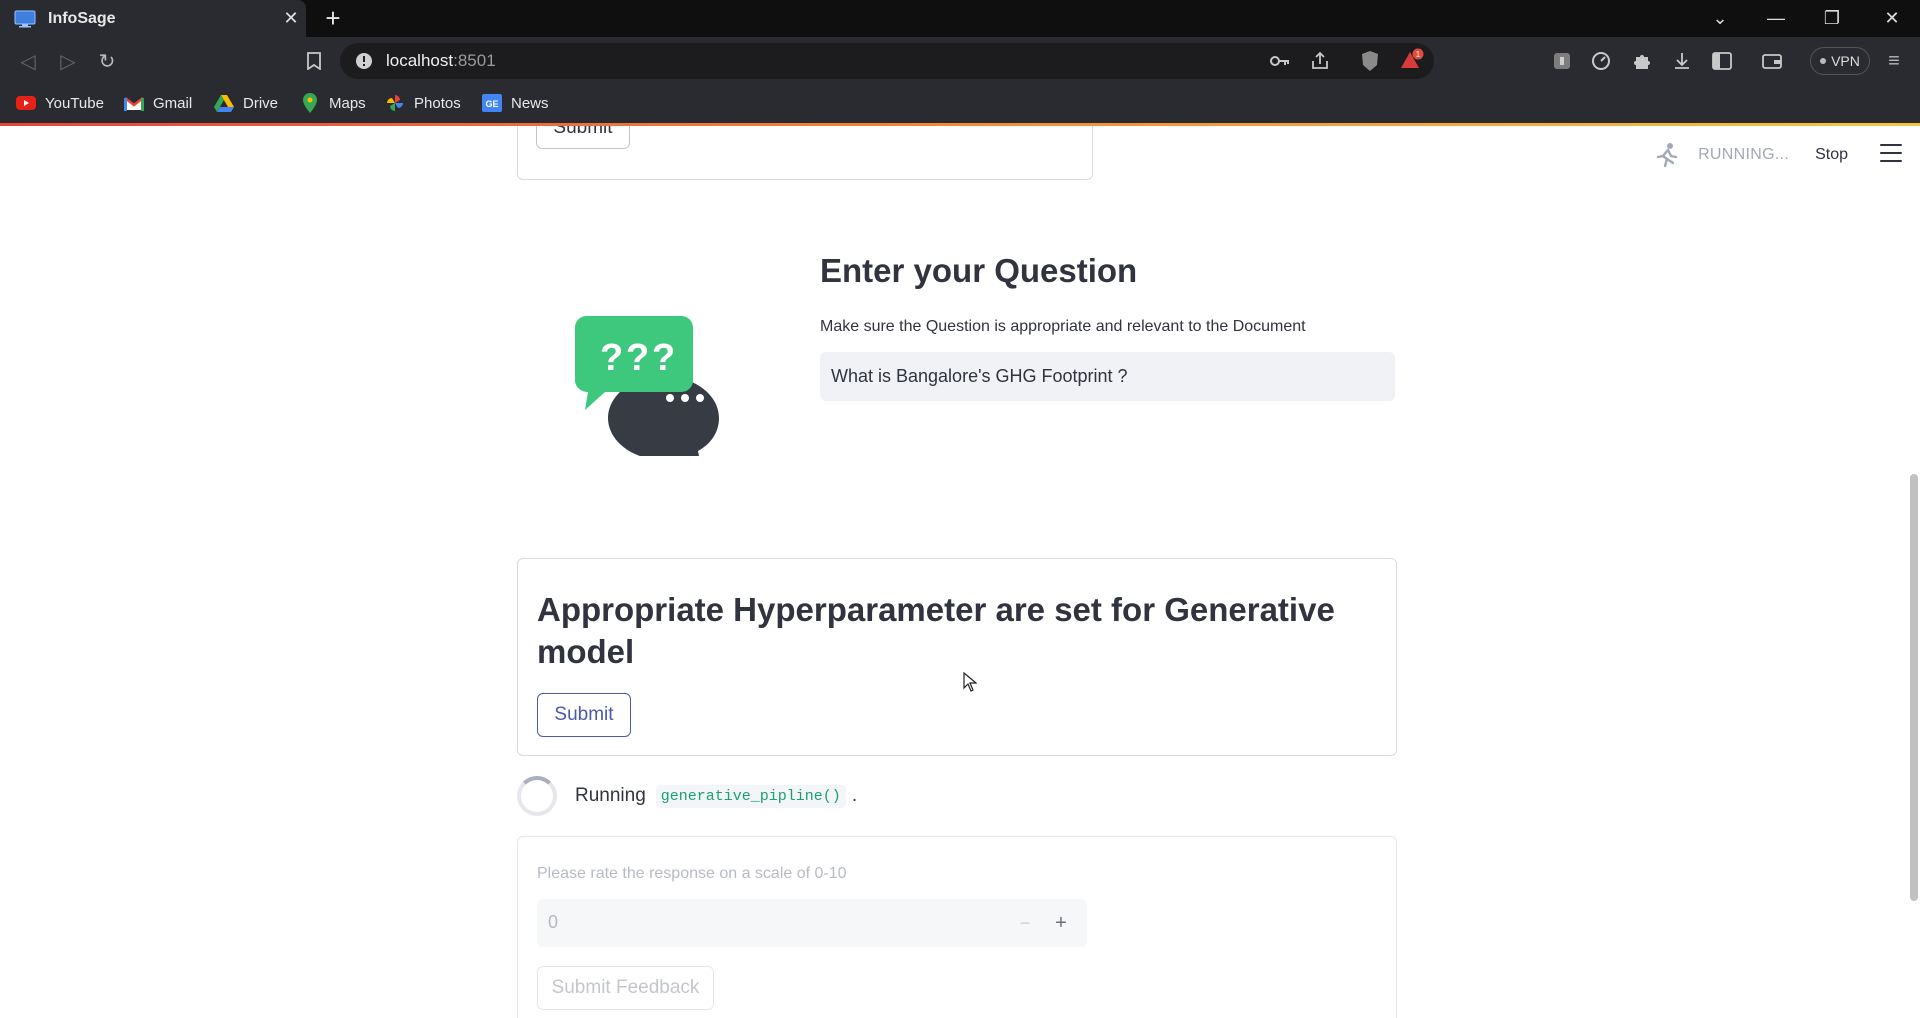  I want to click on question-input: What is Bangalore's GHG Footprint ?, so click(1107, 376).